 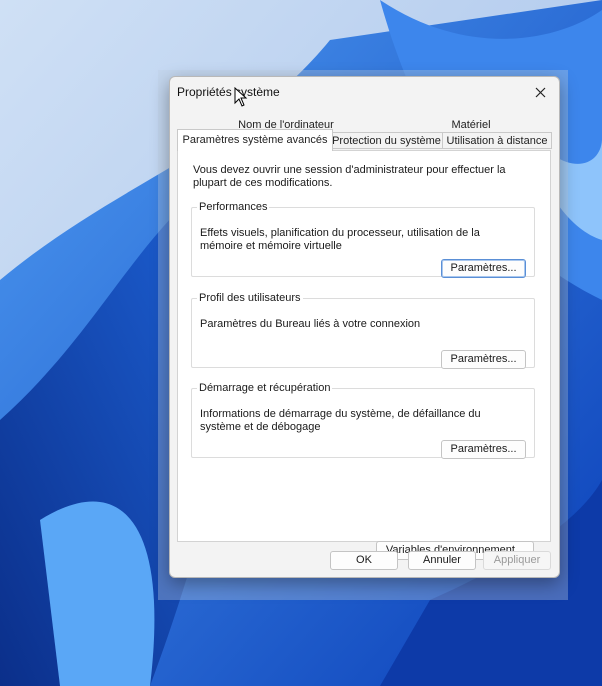 I want to click on user-profiles-legend: Profil des utilisateurs, so click(x=250, y=298).